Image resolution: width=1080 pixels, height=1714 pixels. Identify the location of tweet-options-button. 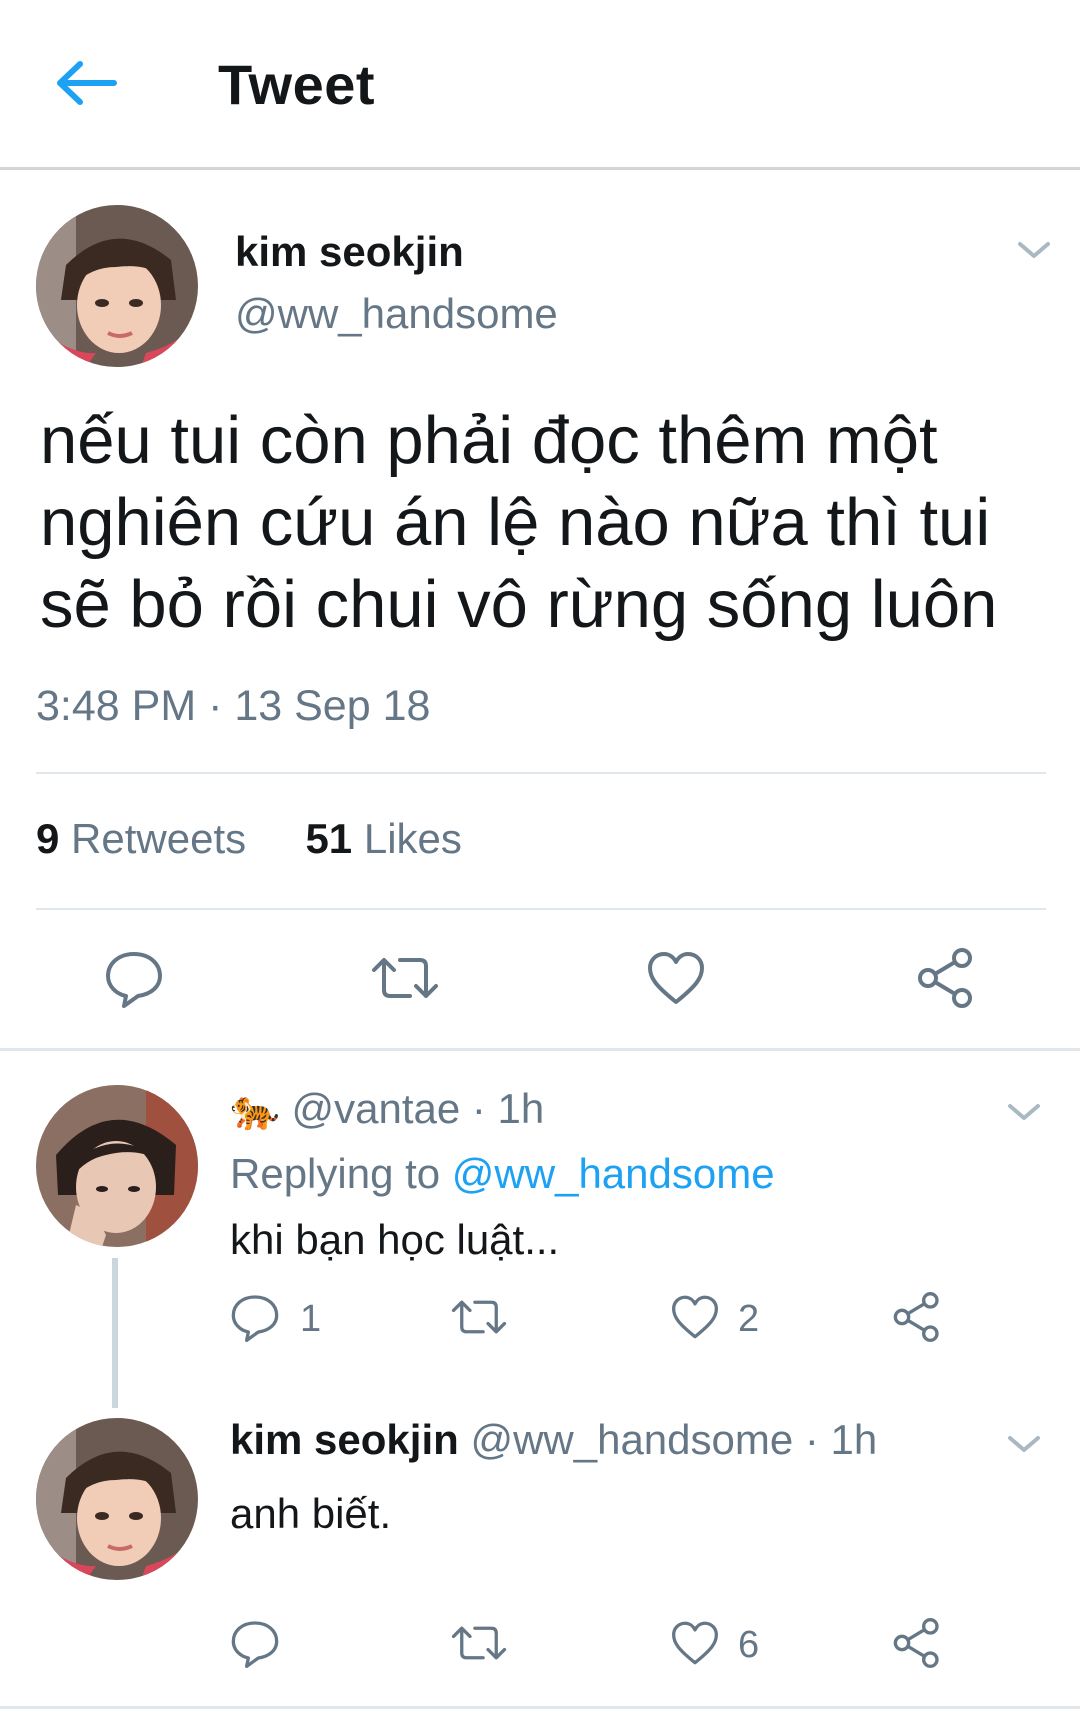
(1034, 250).